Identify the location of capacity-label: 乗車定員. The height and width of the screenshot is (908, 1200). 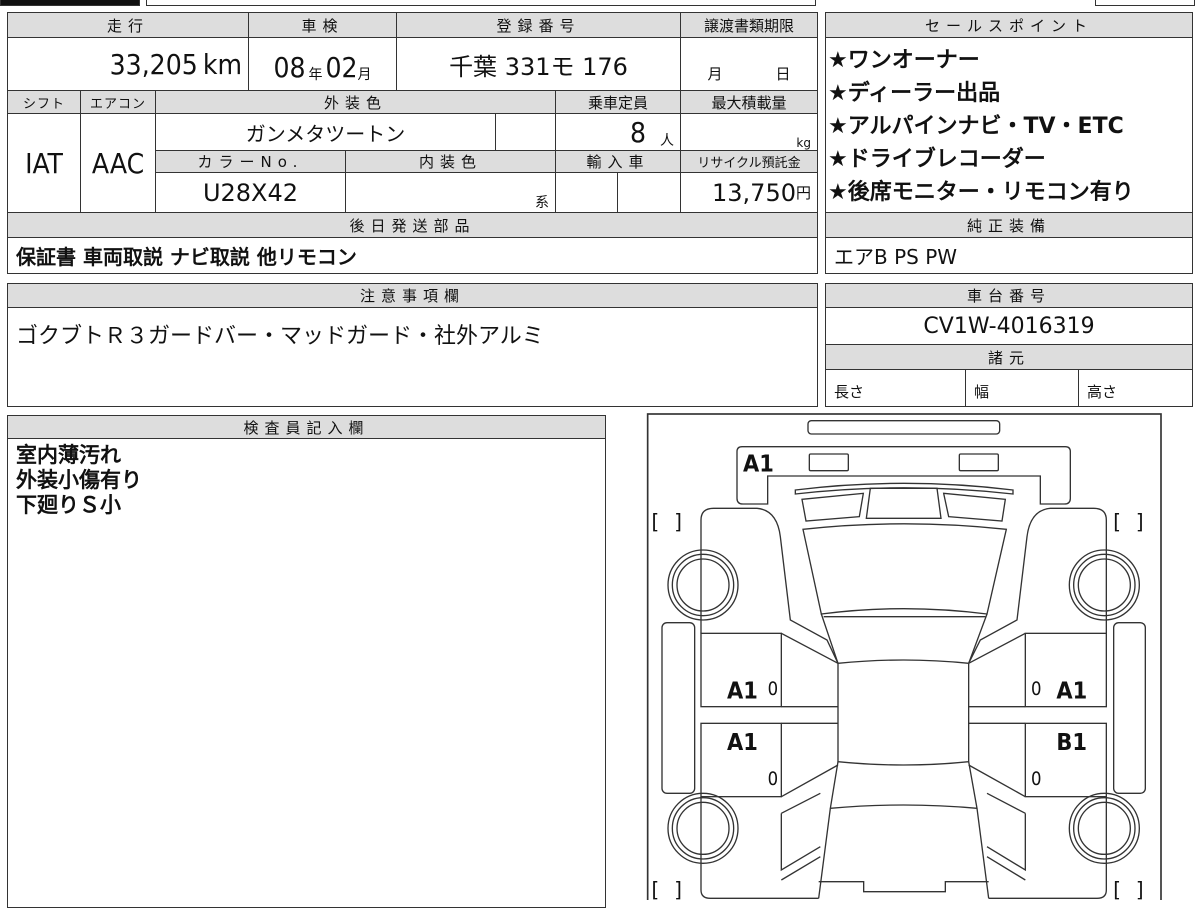
(618, 102).